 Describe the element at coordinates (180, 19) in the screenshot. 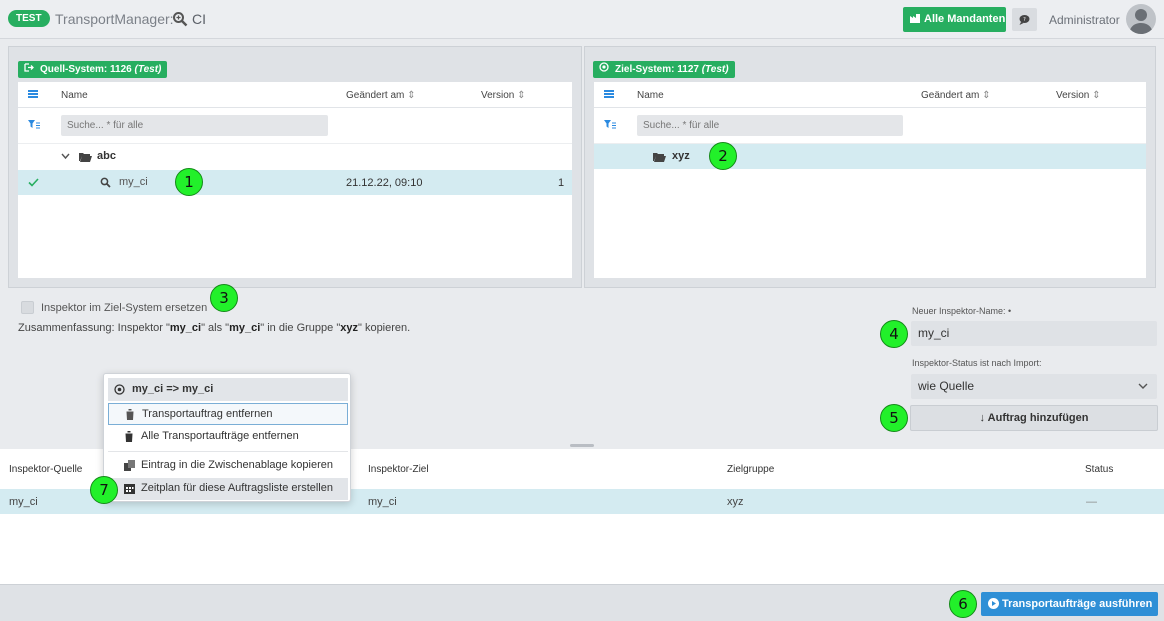

I see `magnifier-icon` at that location.